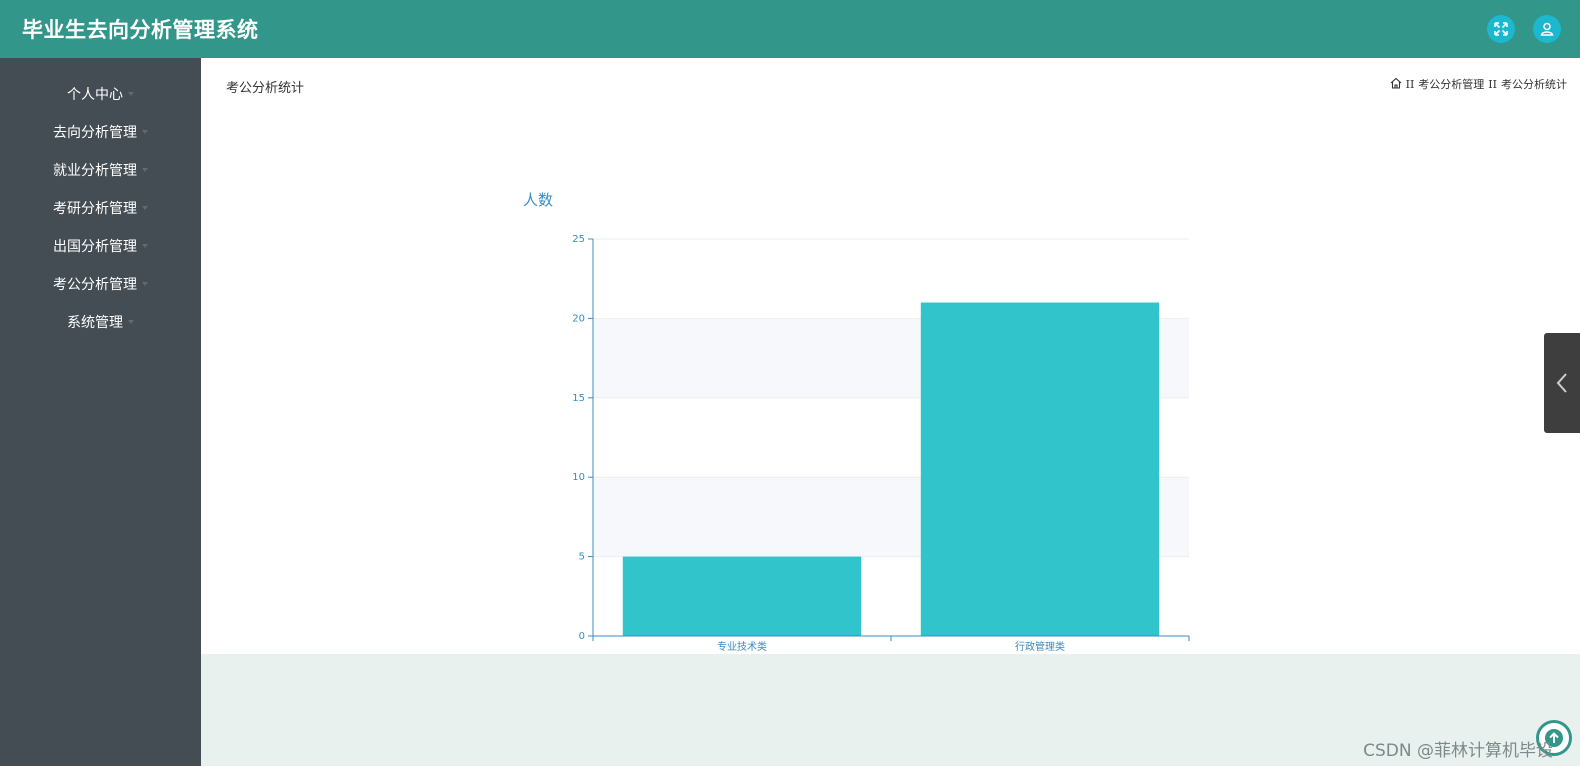 The image size is (1580, 766). I want to click on sidebar-item-personal-center: 个人中心, so click(100, 94).